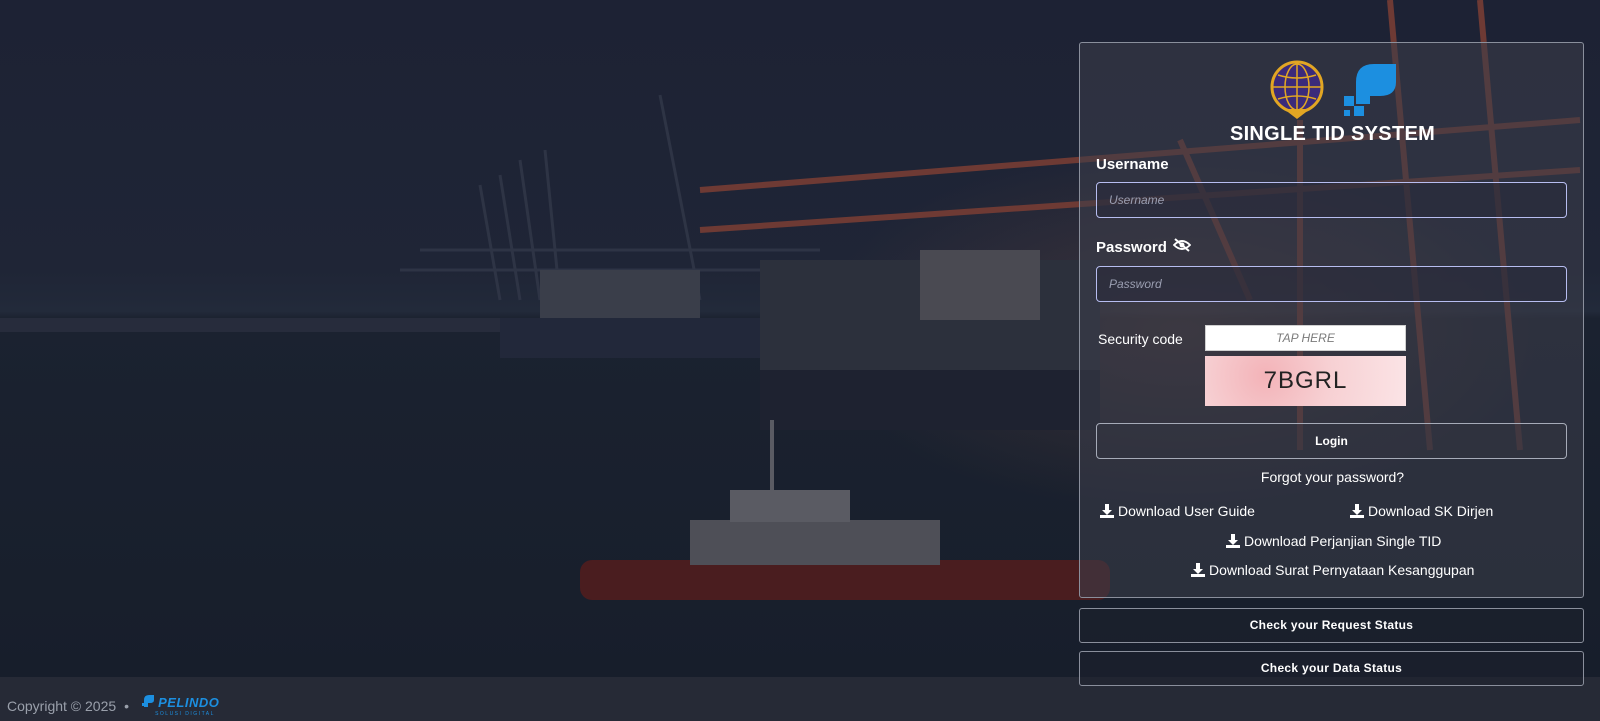 This screenshot has height=721, width=1600. What do you see at coordinates (1186, 511) in the screenshot?
I see `download-user-guide-label: Download User Guide` at bounding box center [1186, 511].